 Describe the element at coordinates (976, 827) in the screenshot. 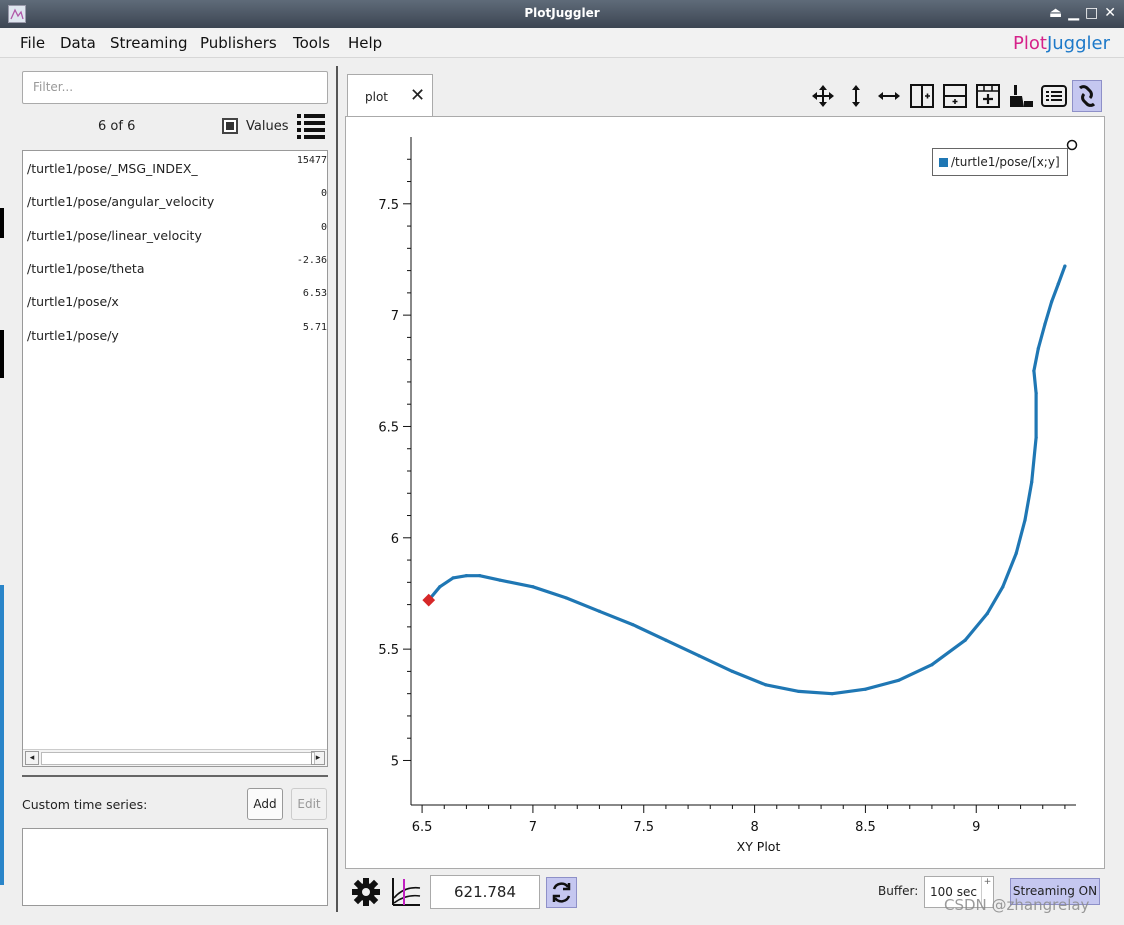

I see `x-tick-label: 9` at that location.